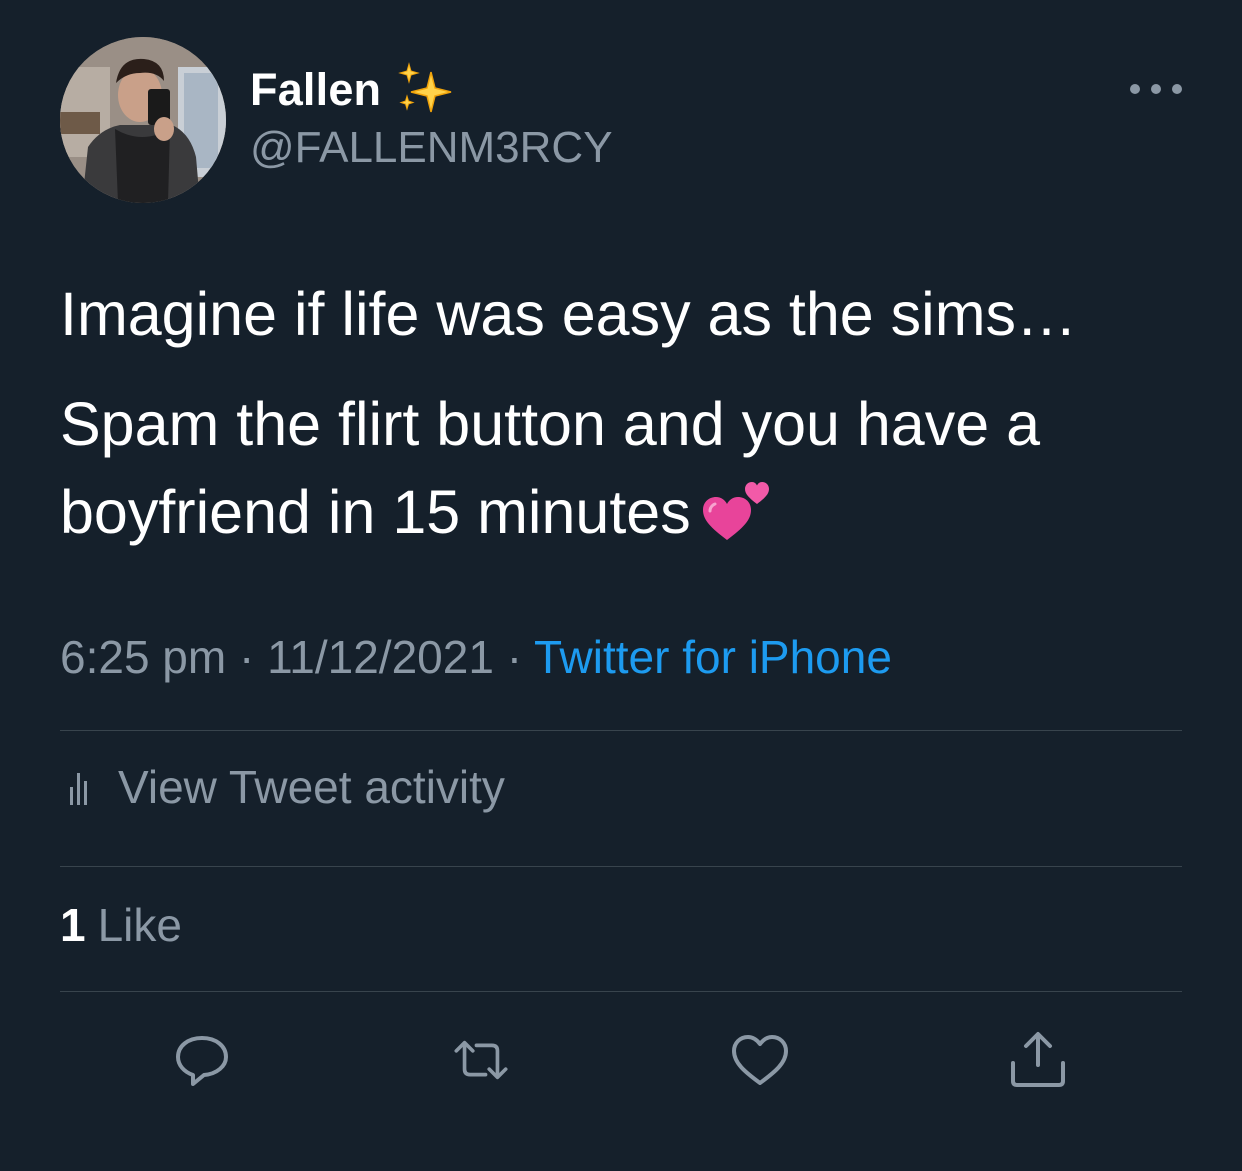 The image size is (1242, 1171). Describe the element at coordinates (375, 512) in the screenshot. I see `tweet-text-line-3: boyfriend in 15 minutes` at that location.